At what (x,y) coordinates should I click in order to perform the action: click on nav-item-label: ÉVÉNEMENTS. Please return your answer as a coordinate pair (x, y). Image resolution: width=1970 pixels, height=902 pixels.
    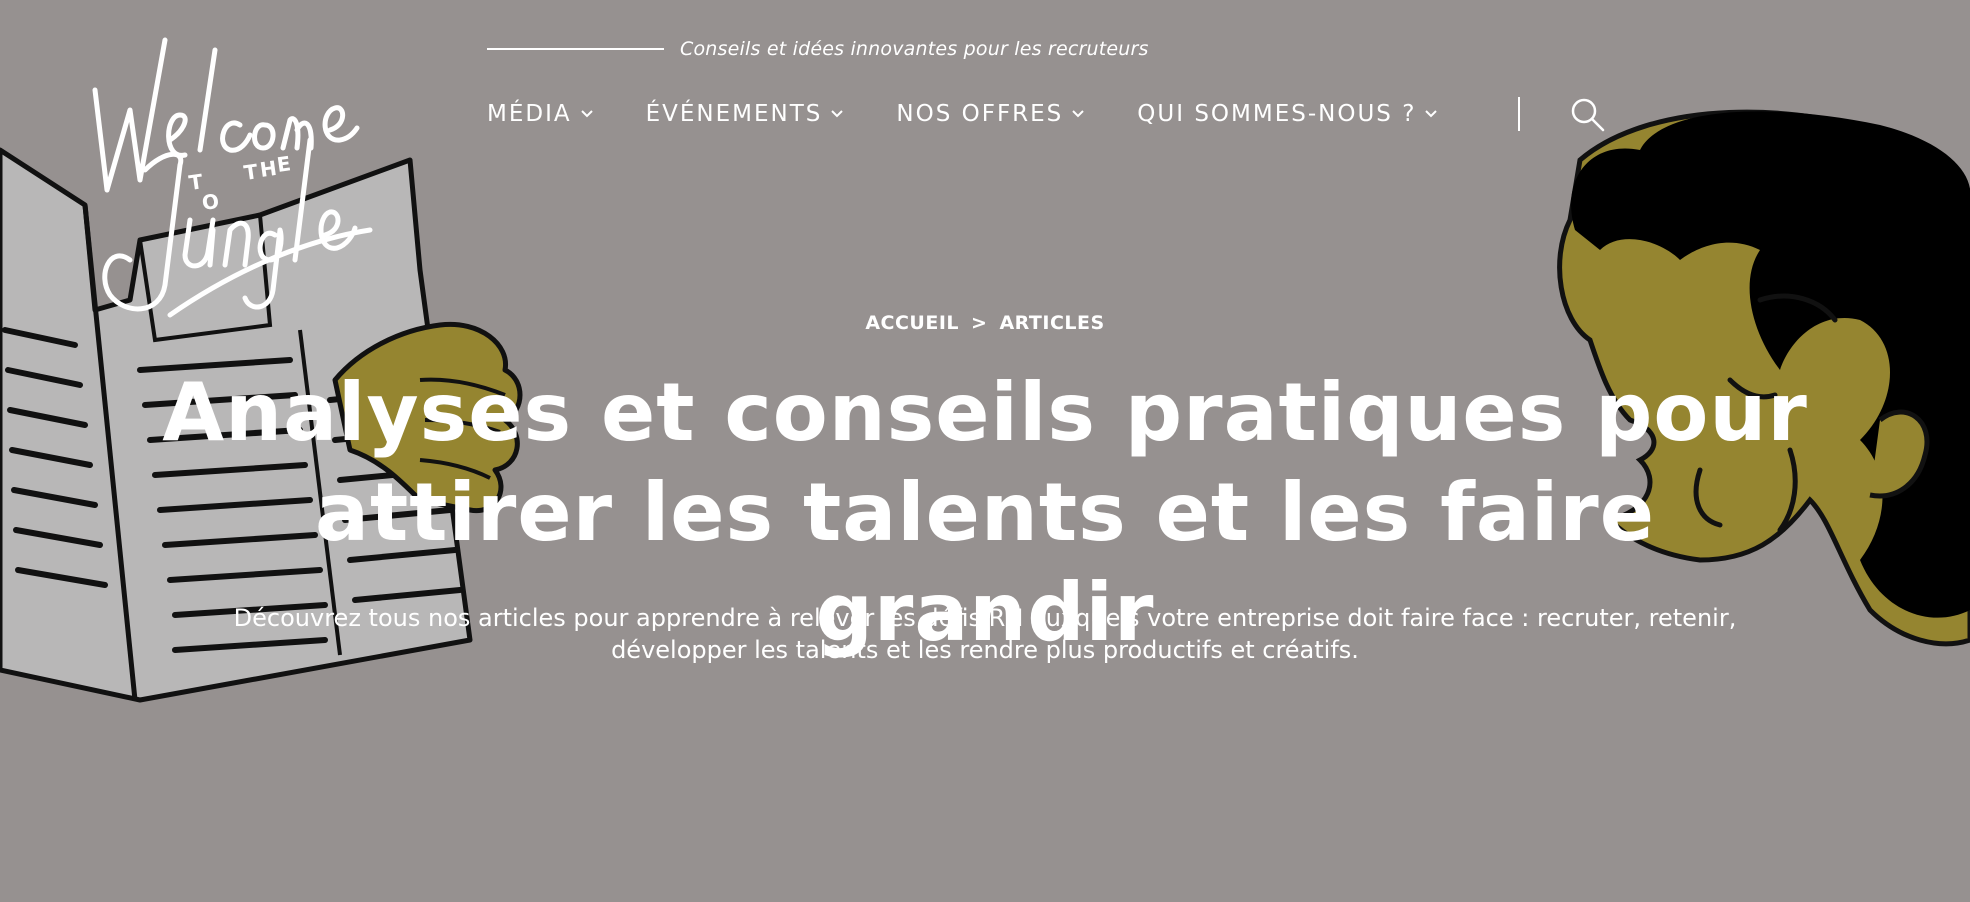
    Looking at the image, I should click on (734, 114).